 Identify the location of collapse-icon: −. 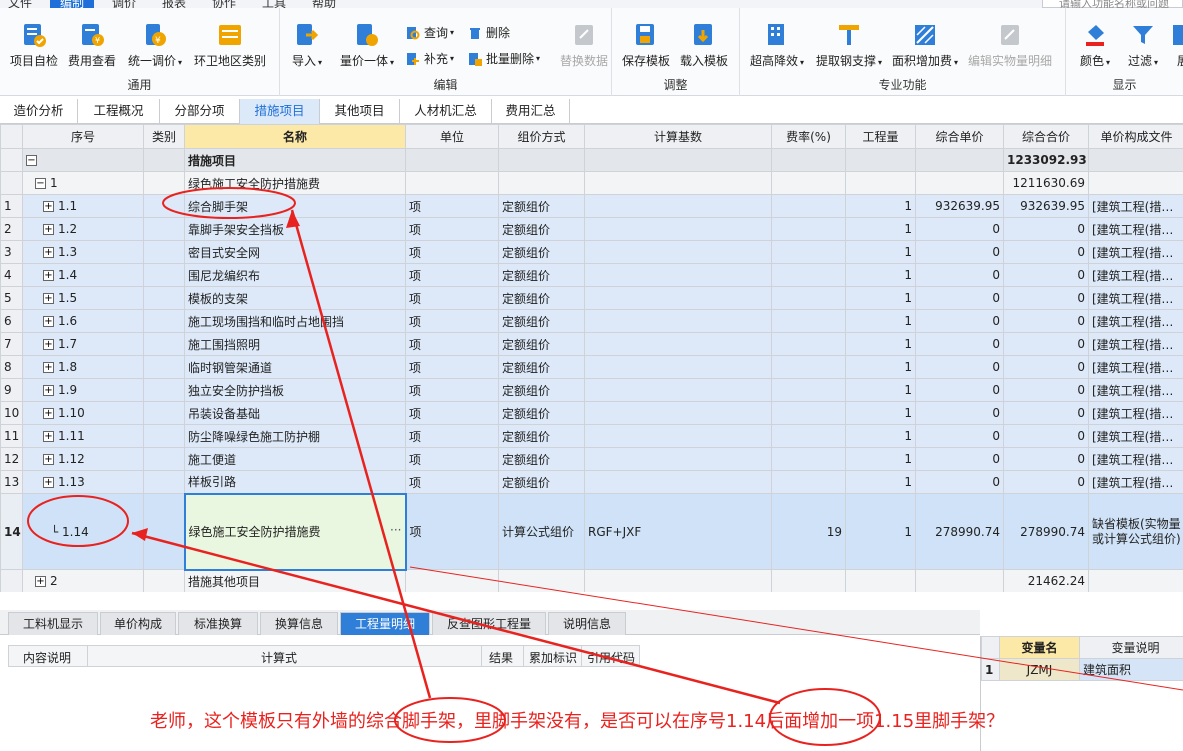
(31, 160).